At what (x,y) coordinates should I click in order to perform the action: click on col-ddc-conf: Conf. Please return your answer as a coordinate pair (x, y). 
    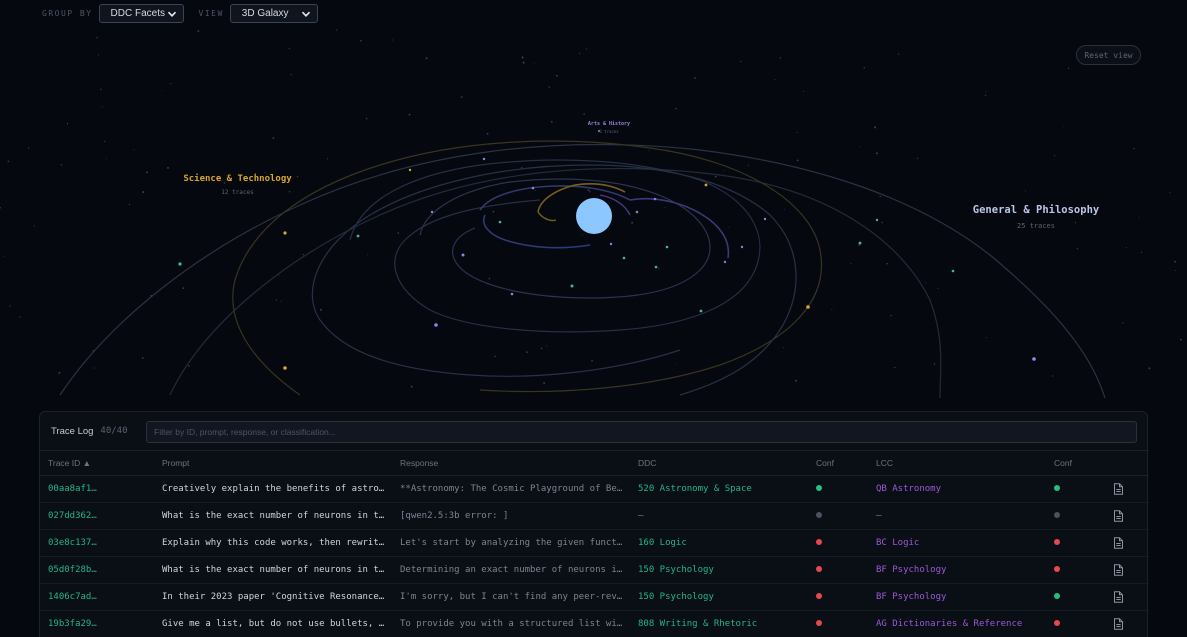
    Looking at the image, I should click on (838, 463).